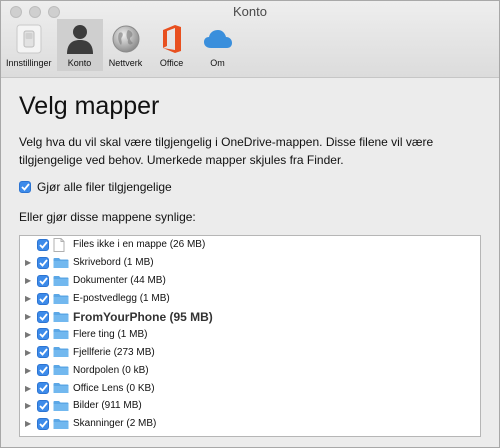 The height and width of the screenshot is (448, 500). What do you see at coordinates (172, 39) in the screenshot?
I see `office-icon` at bounding box center [172, 39].